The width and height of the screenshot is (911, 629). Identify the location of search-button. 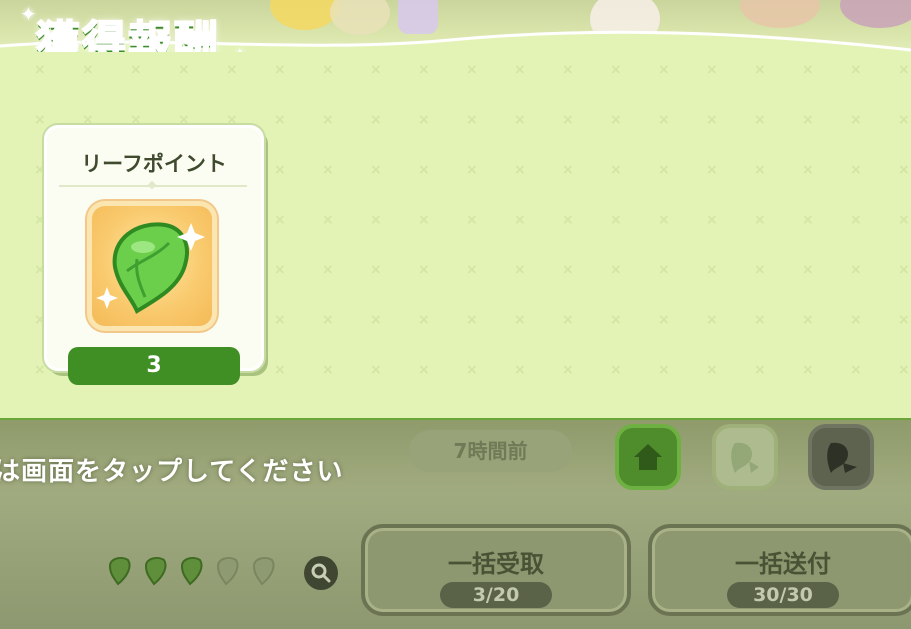
(321, 573).